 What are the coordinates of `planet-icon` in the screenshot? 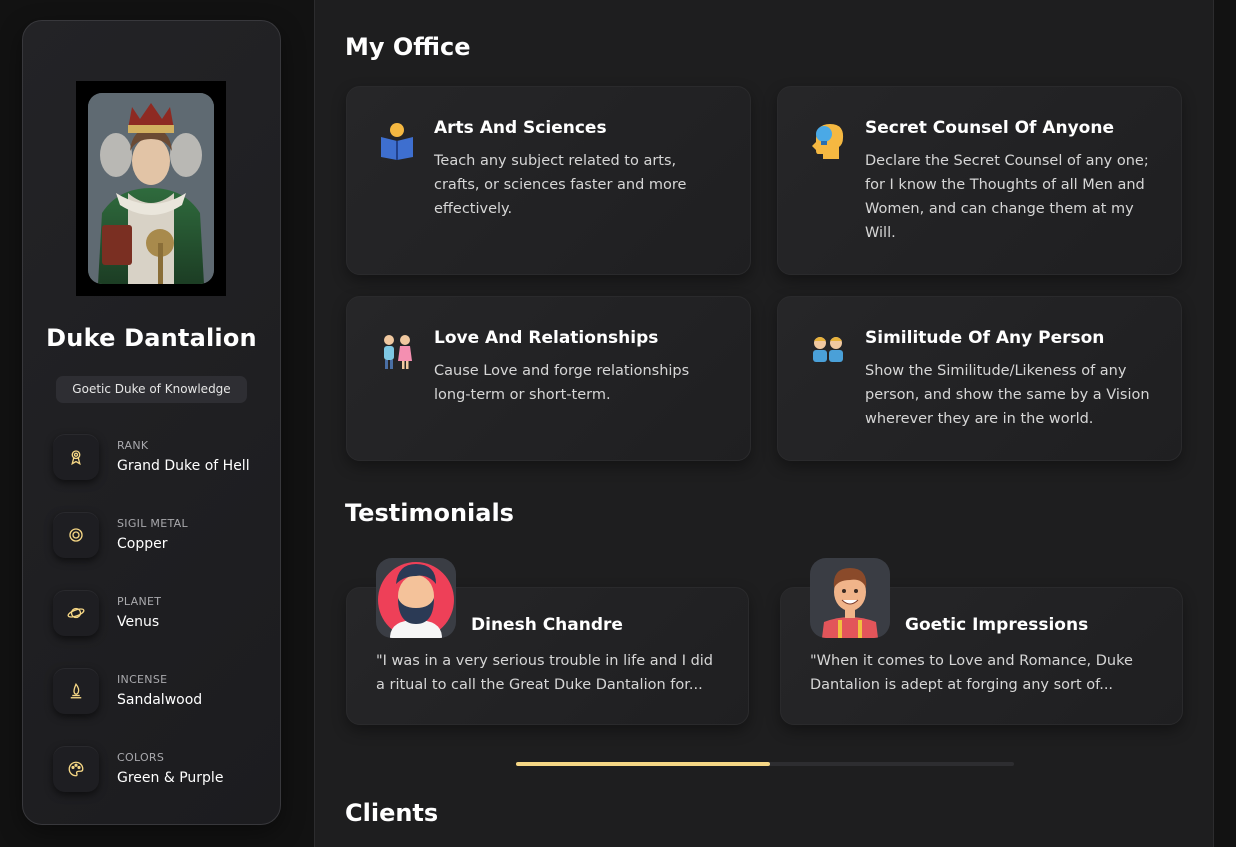 It's located at (76, 613).